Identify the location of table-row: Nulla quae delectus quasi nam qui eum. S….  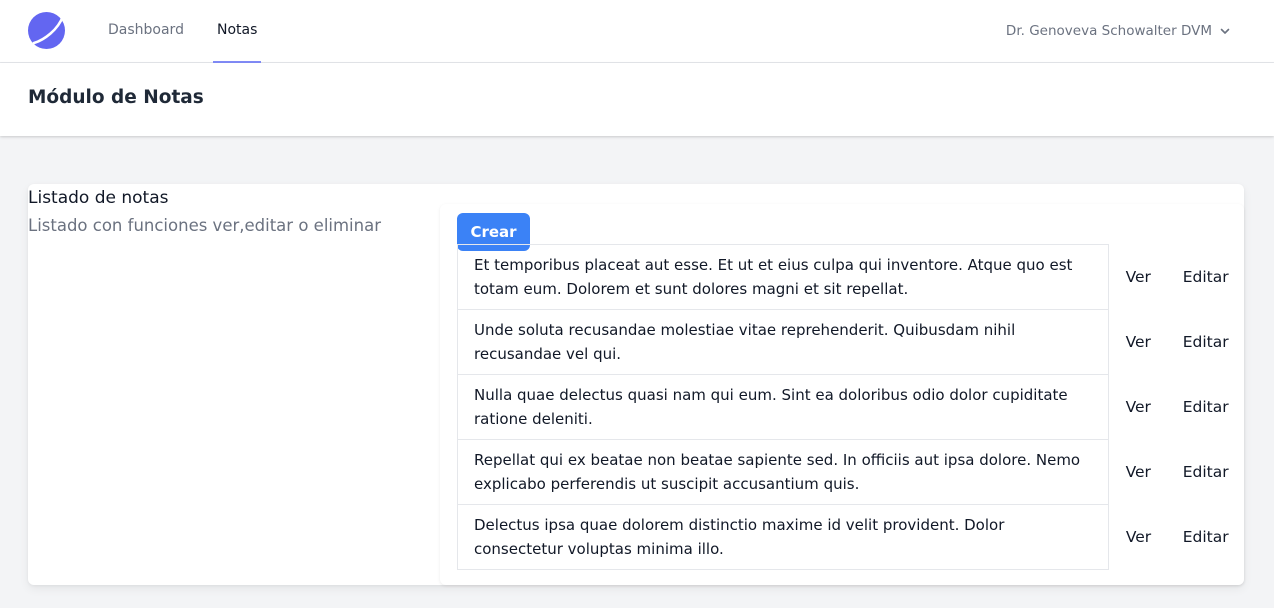
(850, 407).